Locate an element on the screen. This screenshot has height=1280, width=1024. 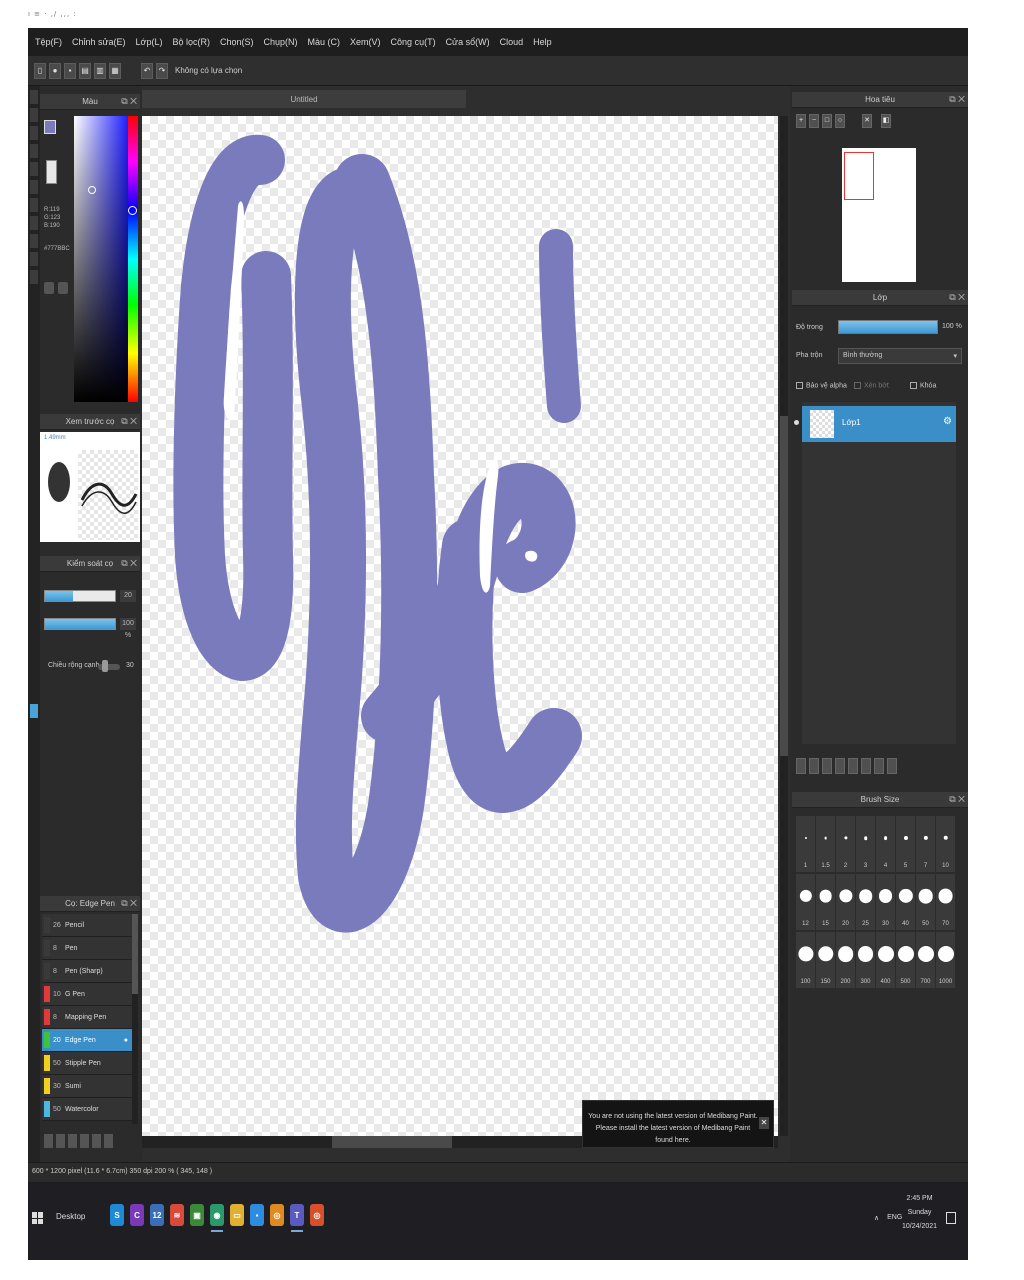
menu-window: Cửa sổ(W) is located at coordinates (468, 42).